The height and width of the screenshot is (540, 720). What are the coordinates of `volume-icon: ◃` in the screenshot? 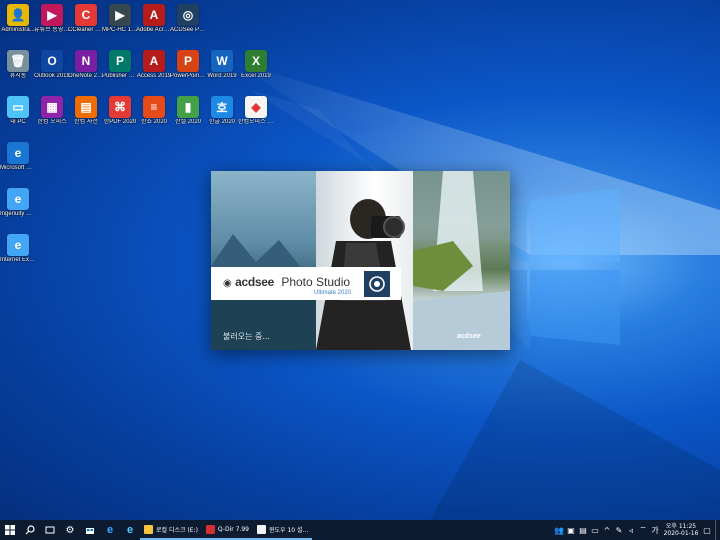 It's located at (631, 530).